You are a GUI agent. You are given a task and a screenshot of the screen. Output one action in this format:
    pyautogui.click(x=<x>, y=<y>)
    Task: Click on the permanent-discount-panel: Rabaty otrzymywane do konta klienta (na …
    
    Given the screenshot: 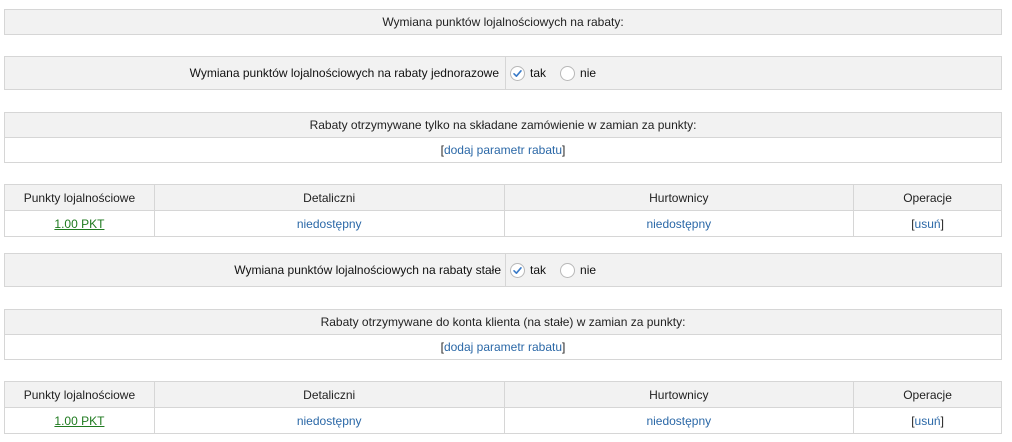 What is the action you would take?
    pyautogui.click(x=503, y=334)
    